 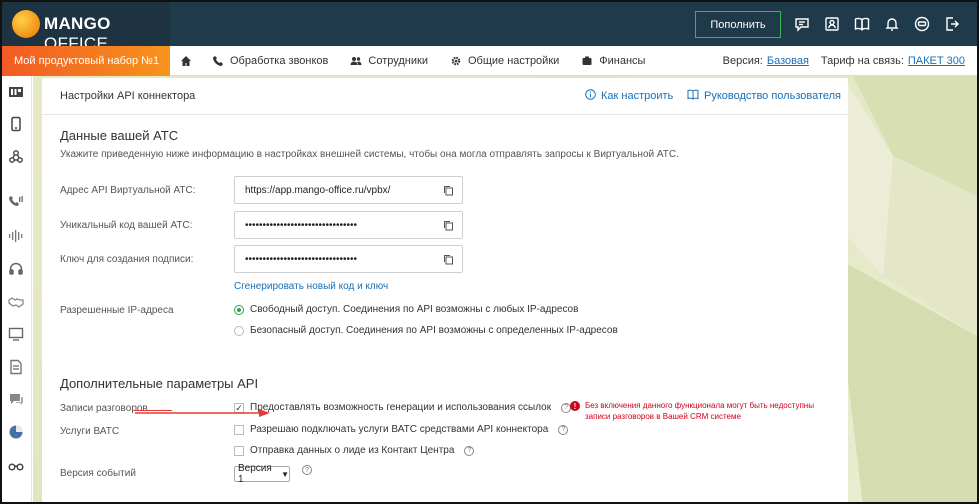 I want to click on sidebar-call-routing-icon, so click(x=16, y=202).